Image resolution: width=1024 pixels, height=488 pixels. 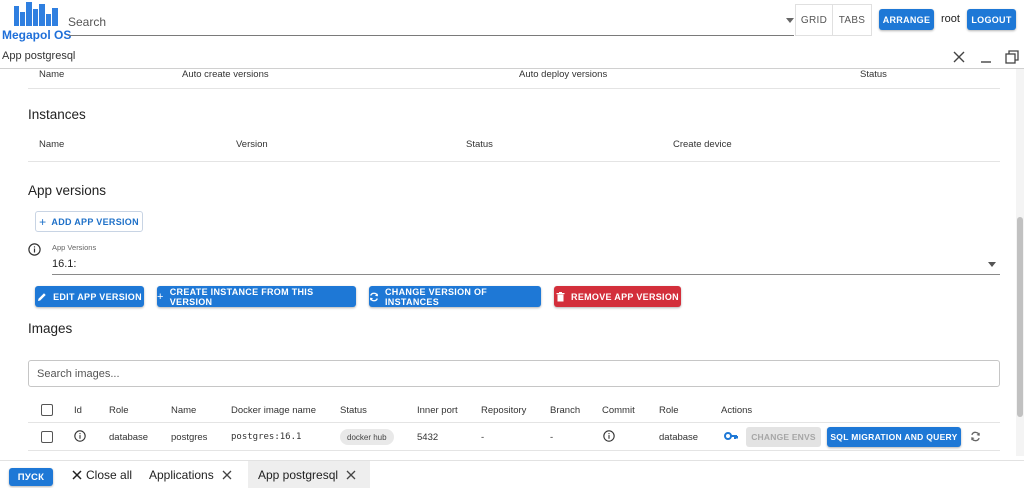 I want to click on key-icon, so click(x=731, y=436).